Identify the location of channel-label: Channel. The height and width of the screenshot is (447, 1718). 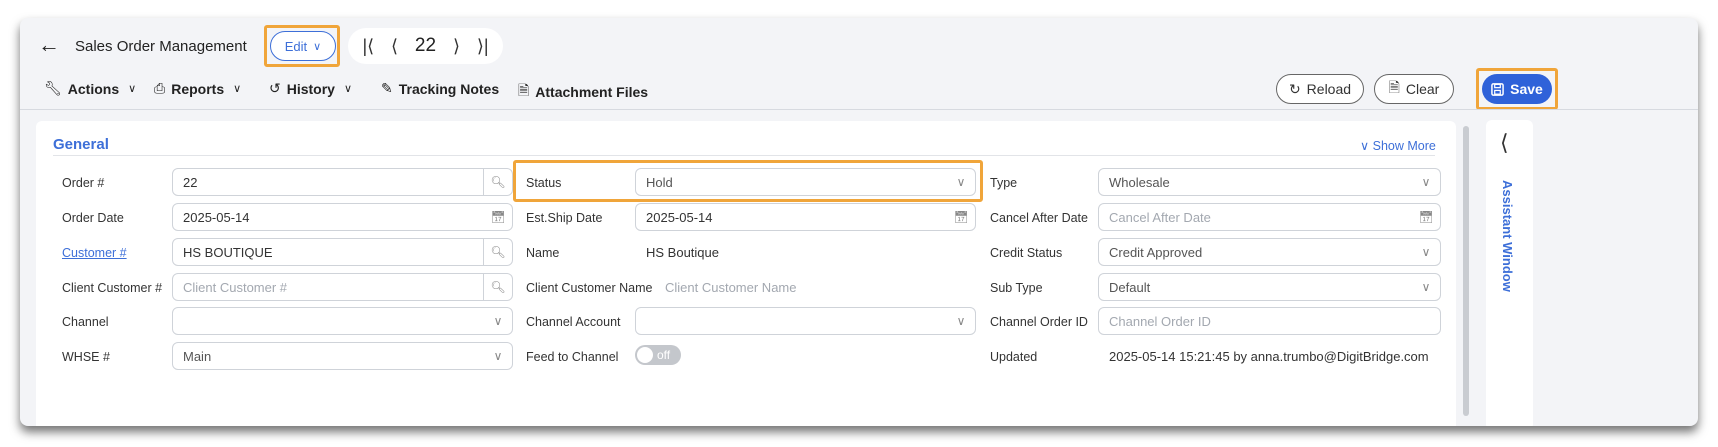
(85, 322).